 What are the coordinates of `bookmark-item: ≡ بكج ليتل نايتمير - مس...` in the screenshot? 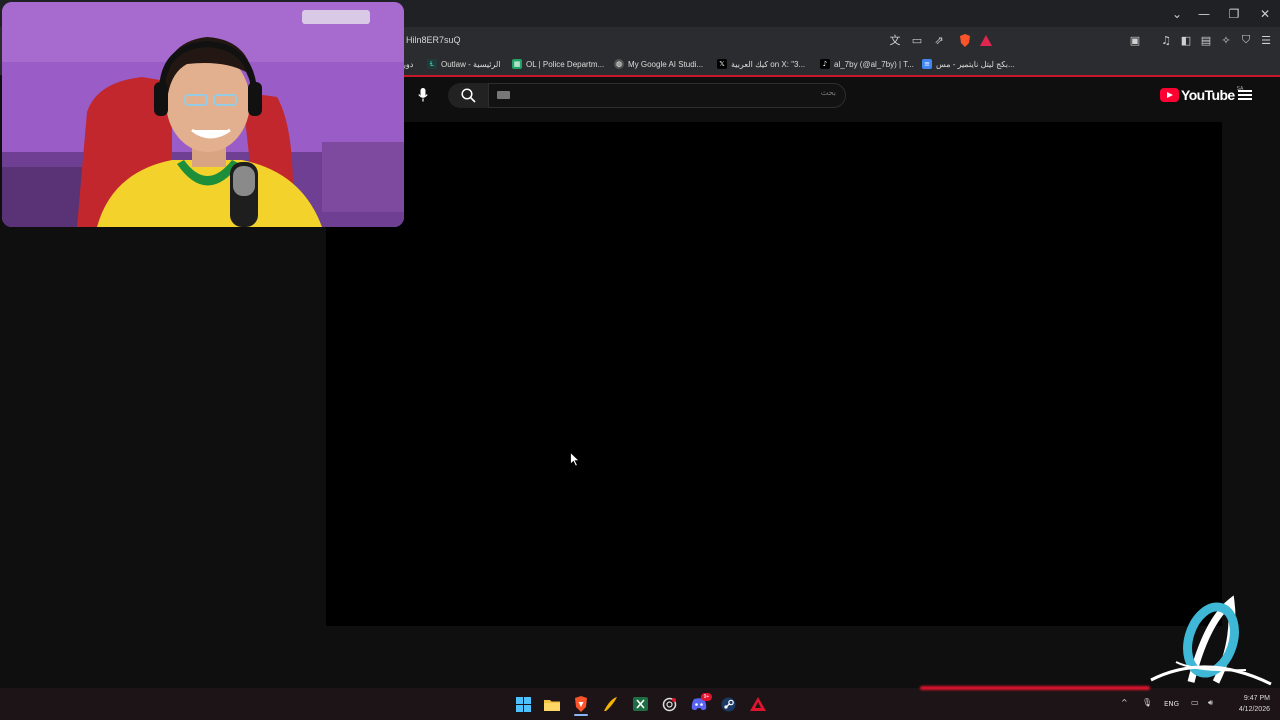 It's located at (968, 64).